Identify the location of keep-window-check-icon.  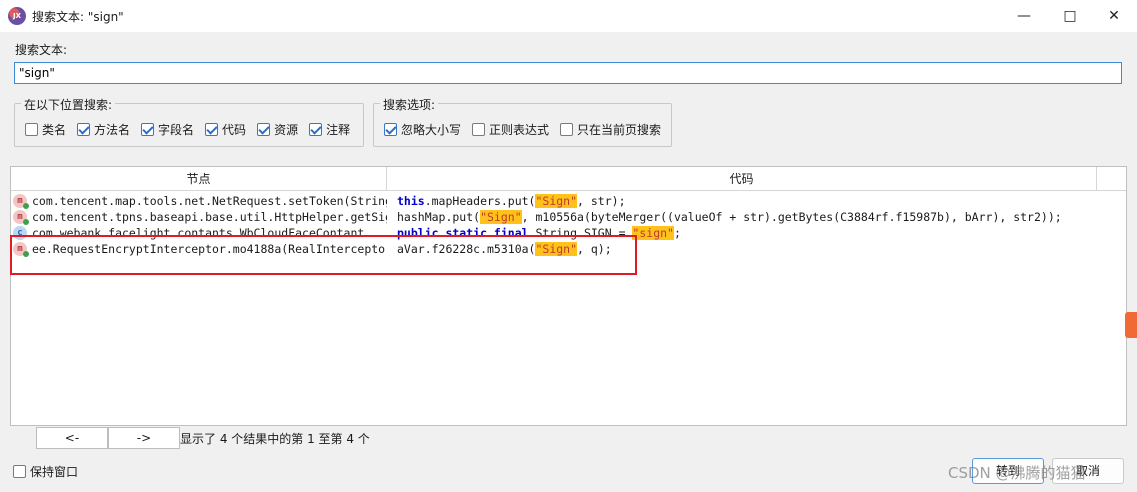
(19, 471).